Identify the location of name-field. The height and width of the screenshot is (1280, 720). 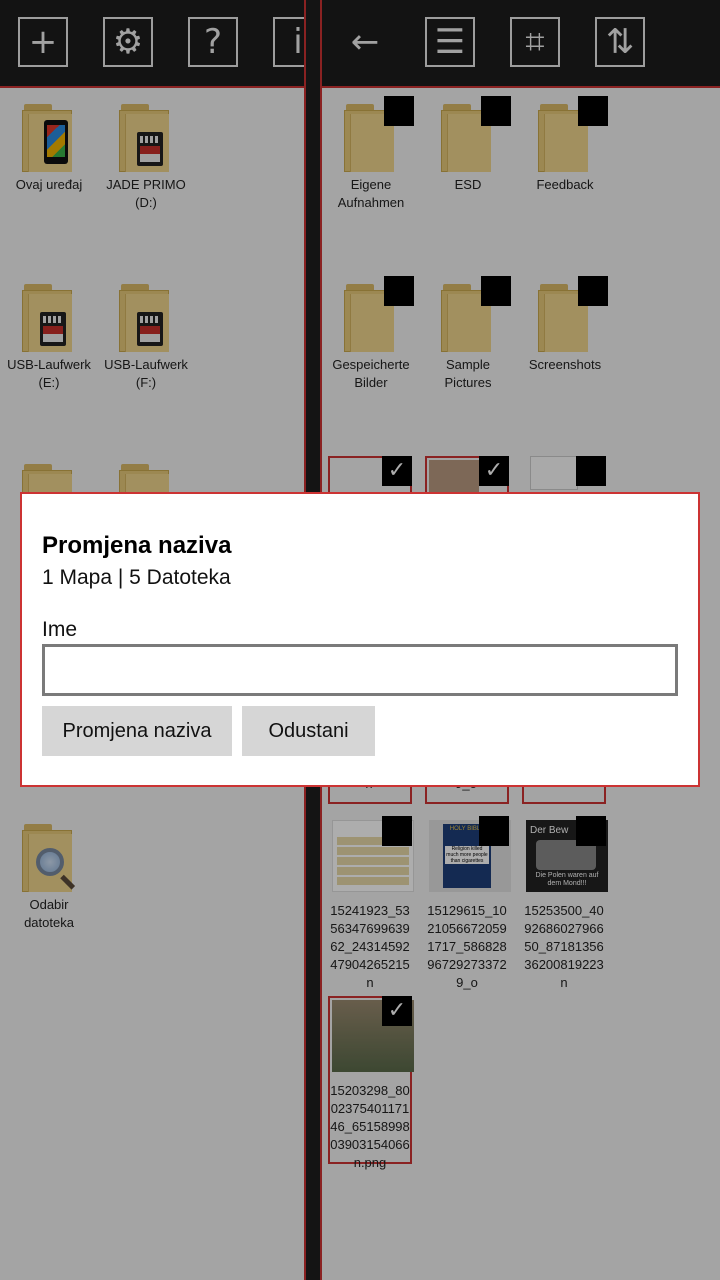
(360, 670).